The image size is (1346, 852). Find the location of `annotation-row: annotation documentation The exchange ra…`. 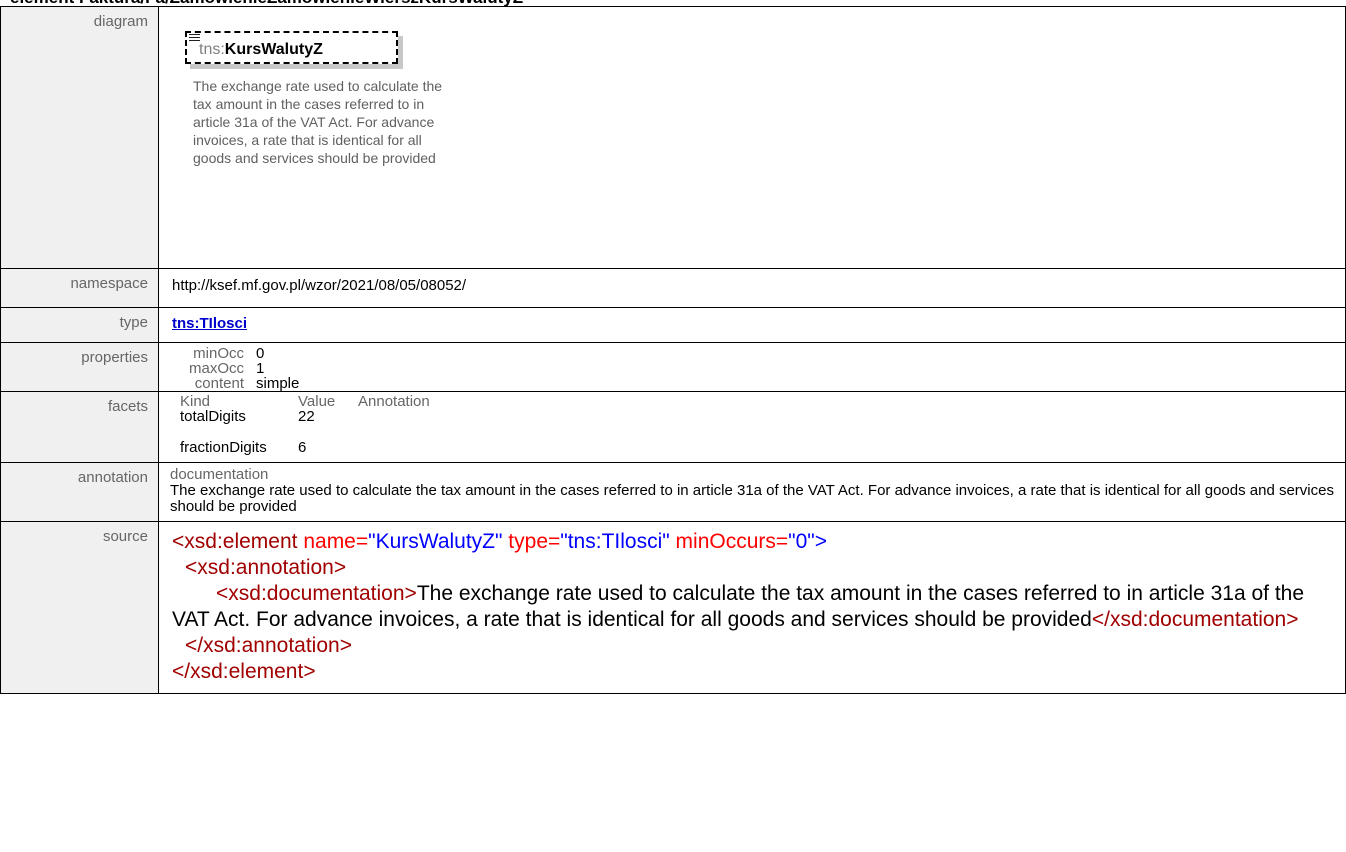

annotation-row: annotation documentation The exchange ra… is located at coordinates (673, 492).